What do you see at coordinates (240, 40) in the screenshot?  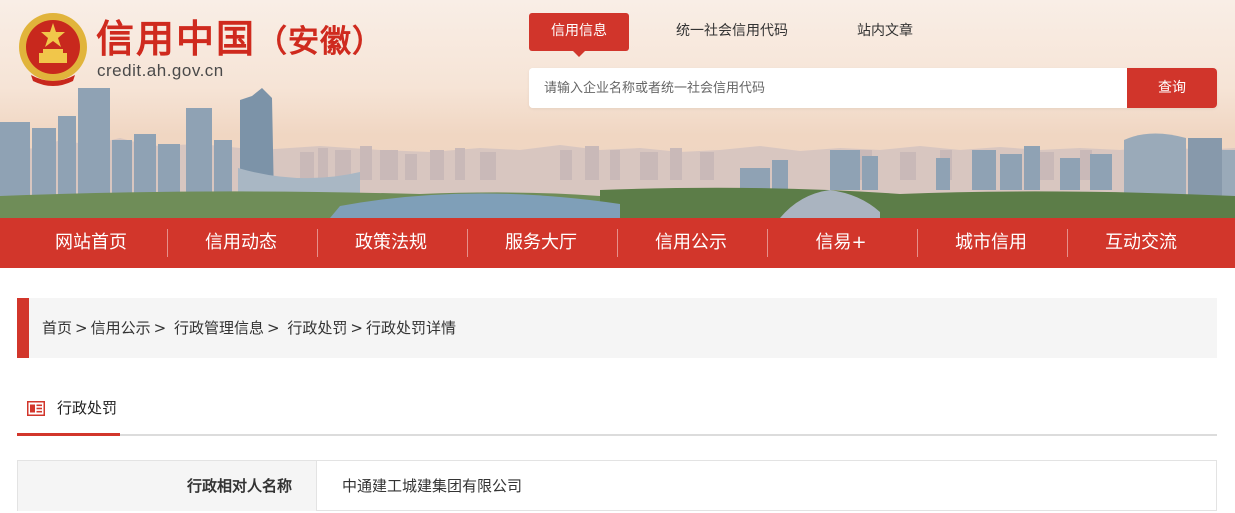 I see `site-title: 信用中国（安徽）` at bounding box center [240, 40].